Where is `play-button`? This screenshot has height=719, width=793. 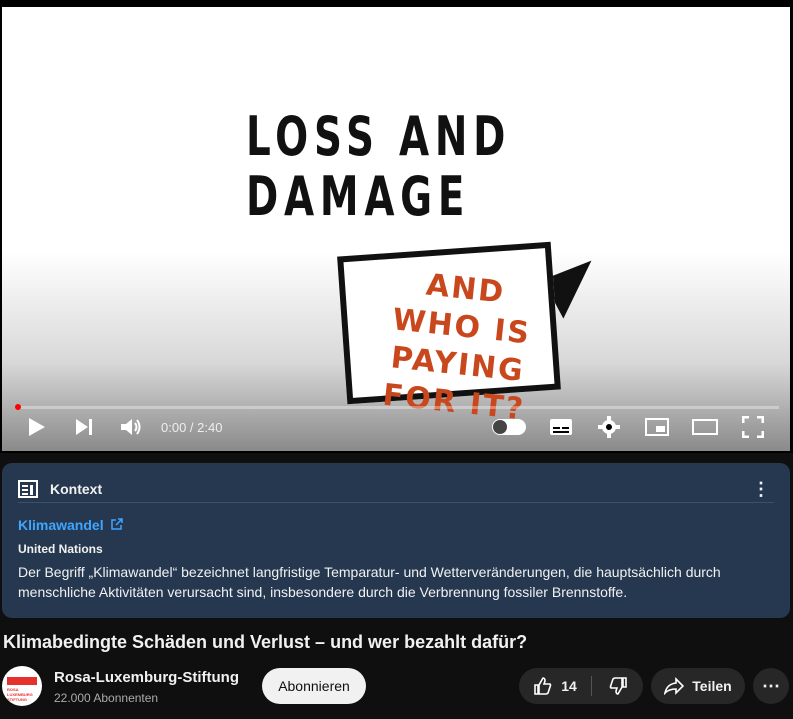 play-button is located at coordinates (37, 427).